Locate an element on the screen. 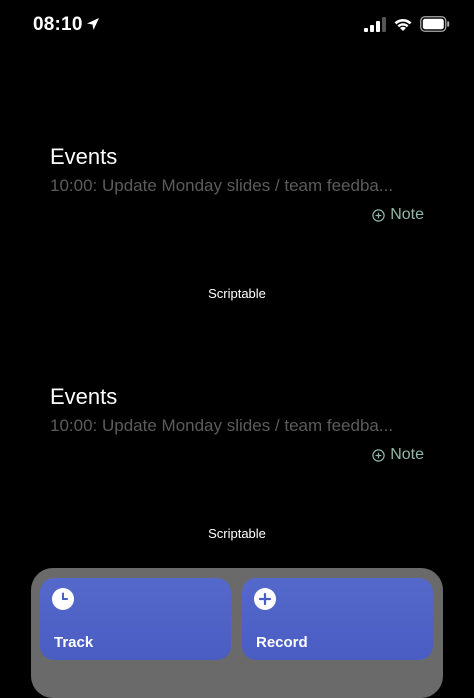 The height and width of the screenshot is (698, 474). record-label: Record is located at coordinates (282, 642).